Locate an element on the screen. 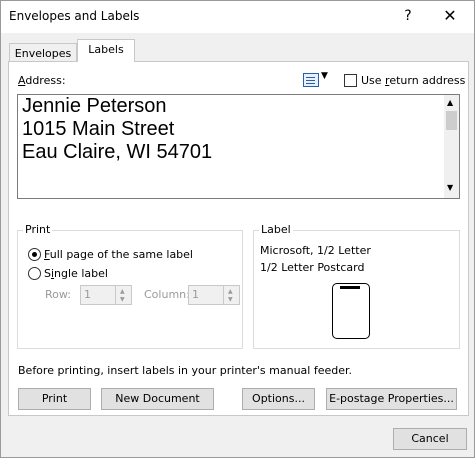 Image resolution: width=475 pixels, height=458 pixels. column-spin-buttons: ▲ ▼ is located at coordinates (231, 295).